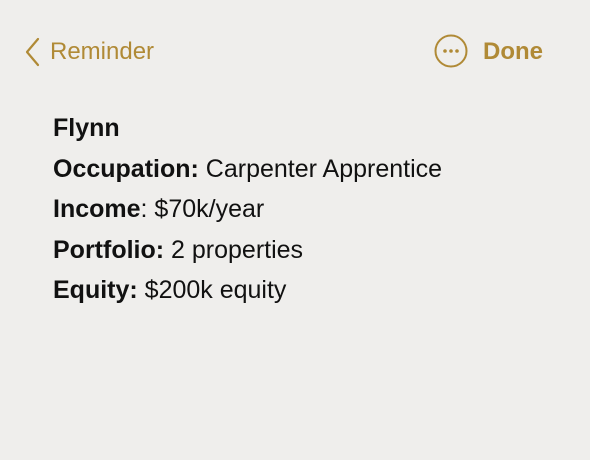  I want to click on back-button-label: Reminder, so click(102, 51).